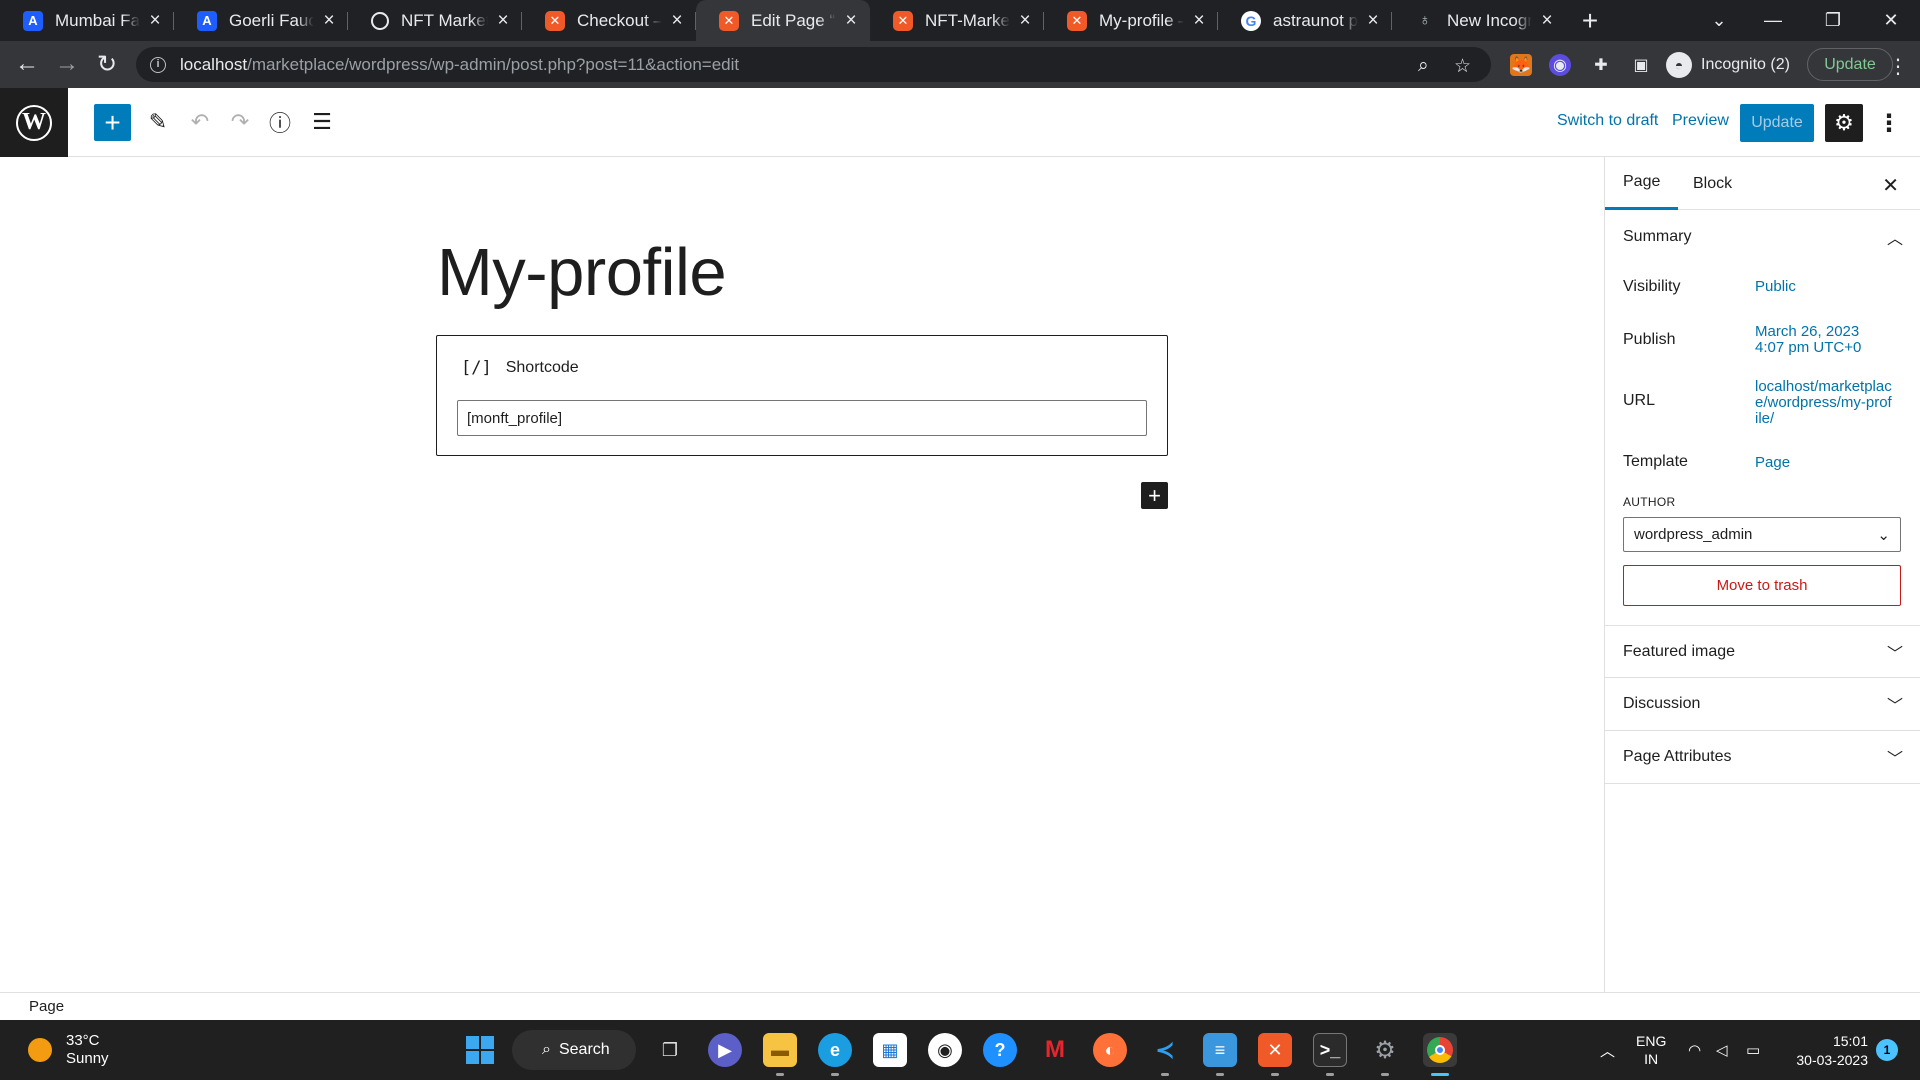 This screenshot has height=1080, width=1920. I want to click on profile-button: ◓ Incognito (2), so click(1728, 64).